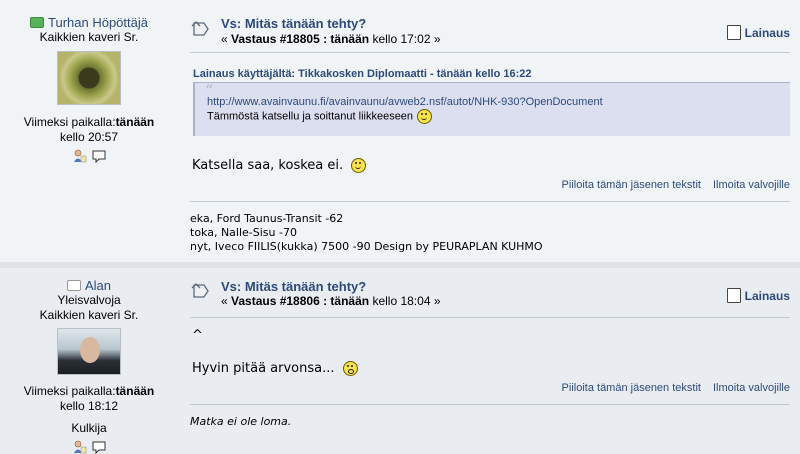  I want to click on signature-line: Matka ei ole loma., so click(241, 421).